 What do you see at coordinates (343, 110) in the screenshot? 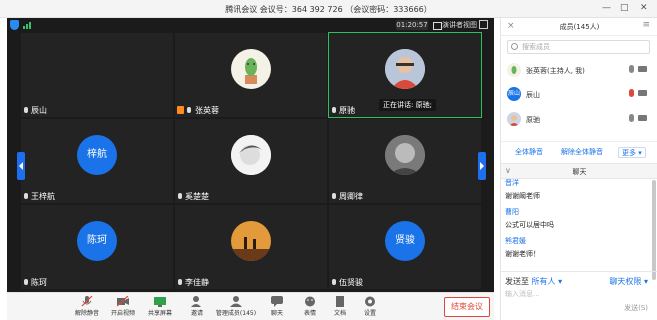
I see `participant-name: 原驰` at bounding box center [343, 110].